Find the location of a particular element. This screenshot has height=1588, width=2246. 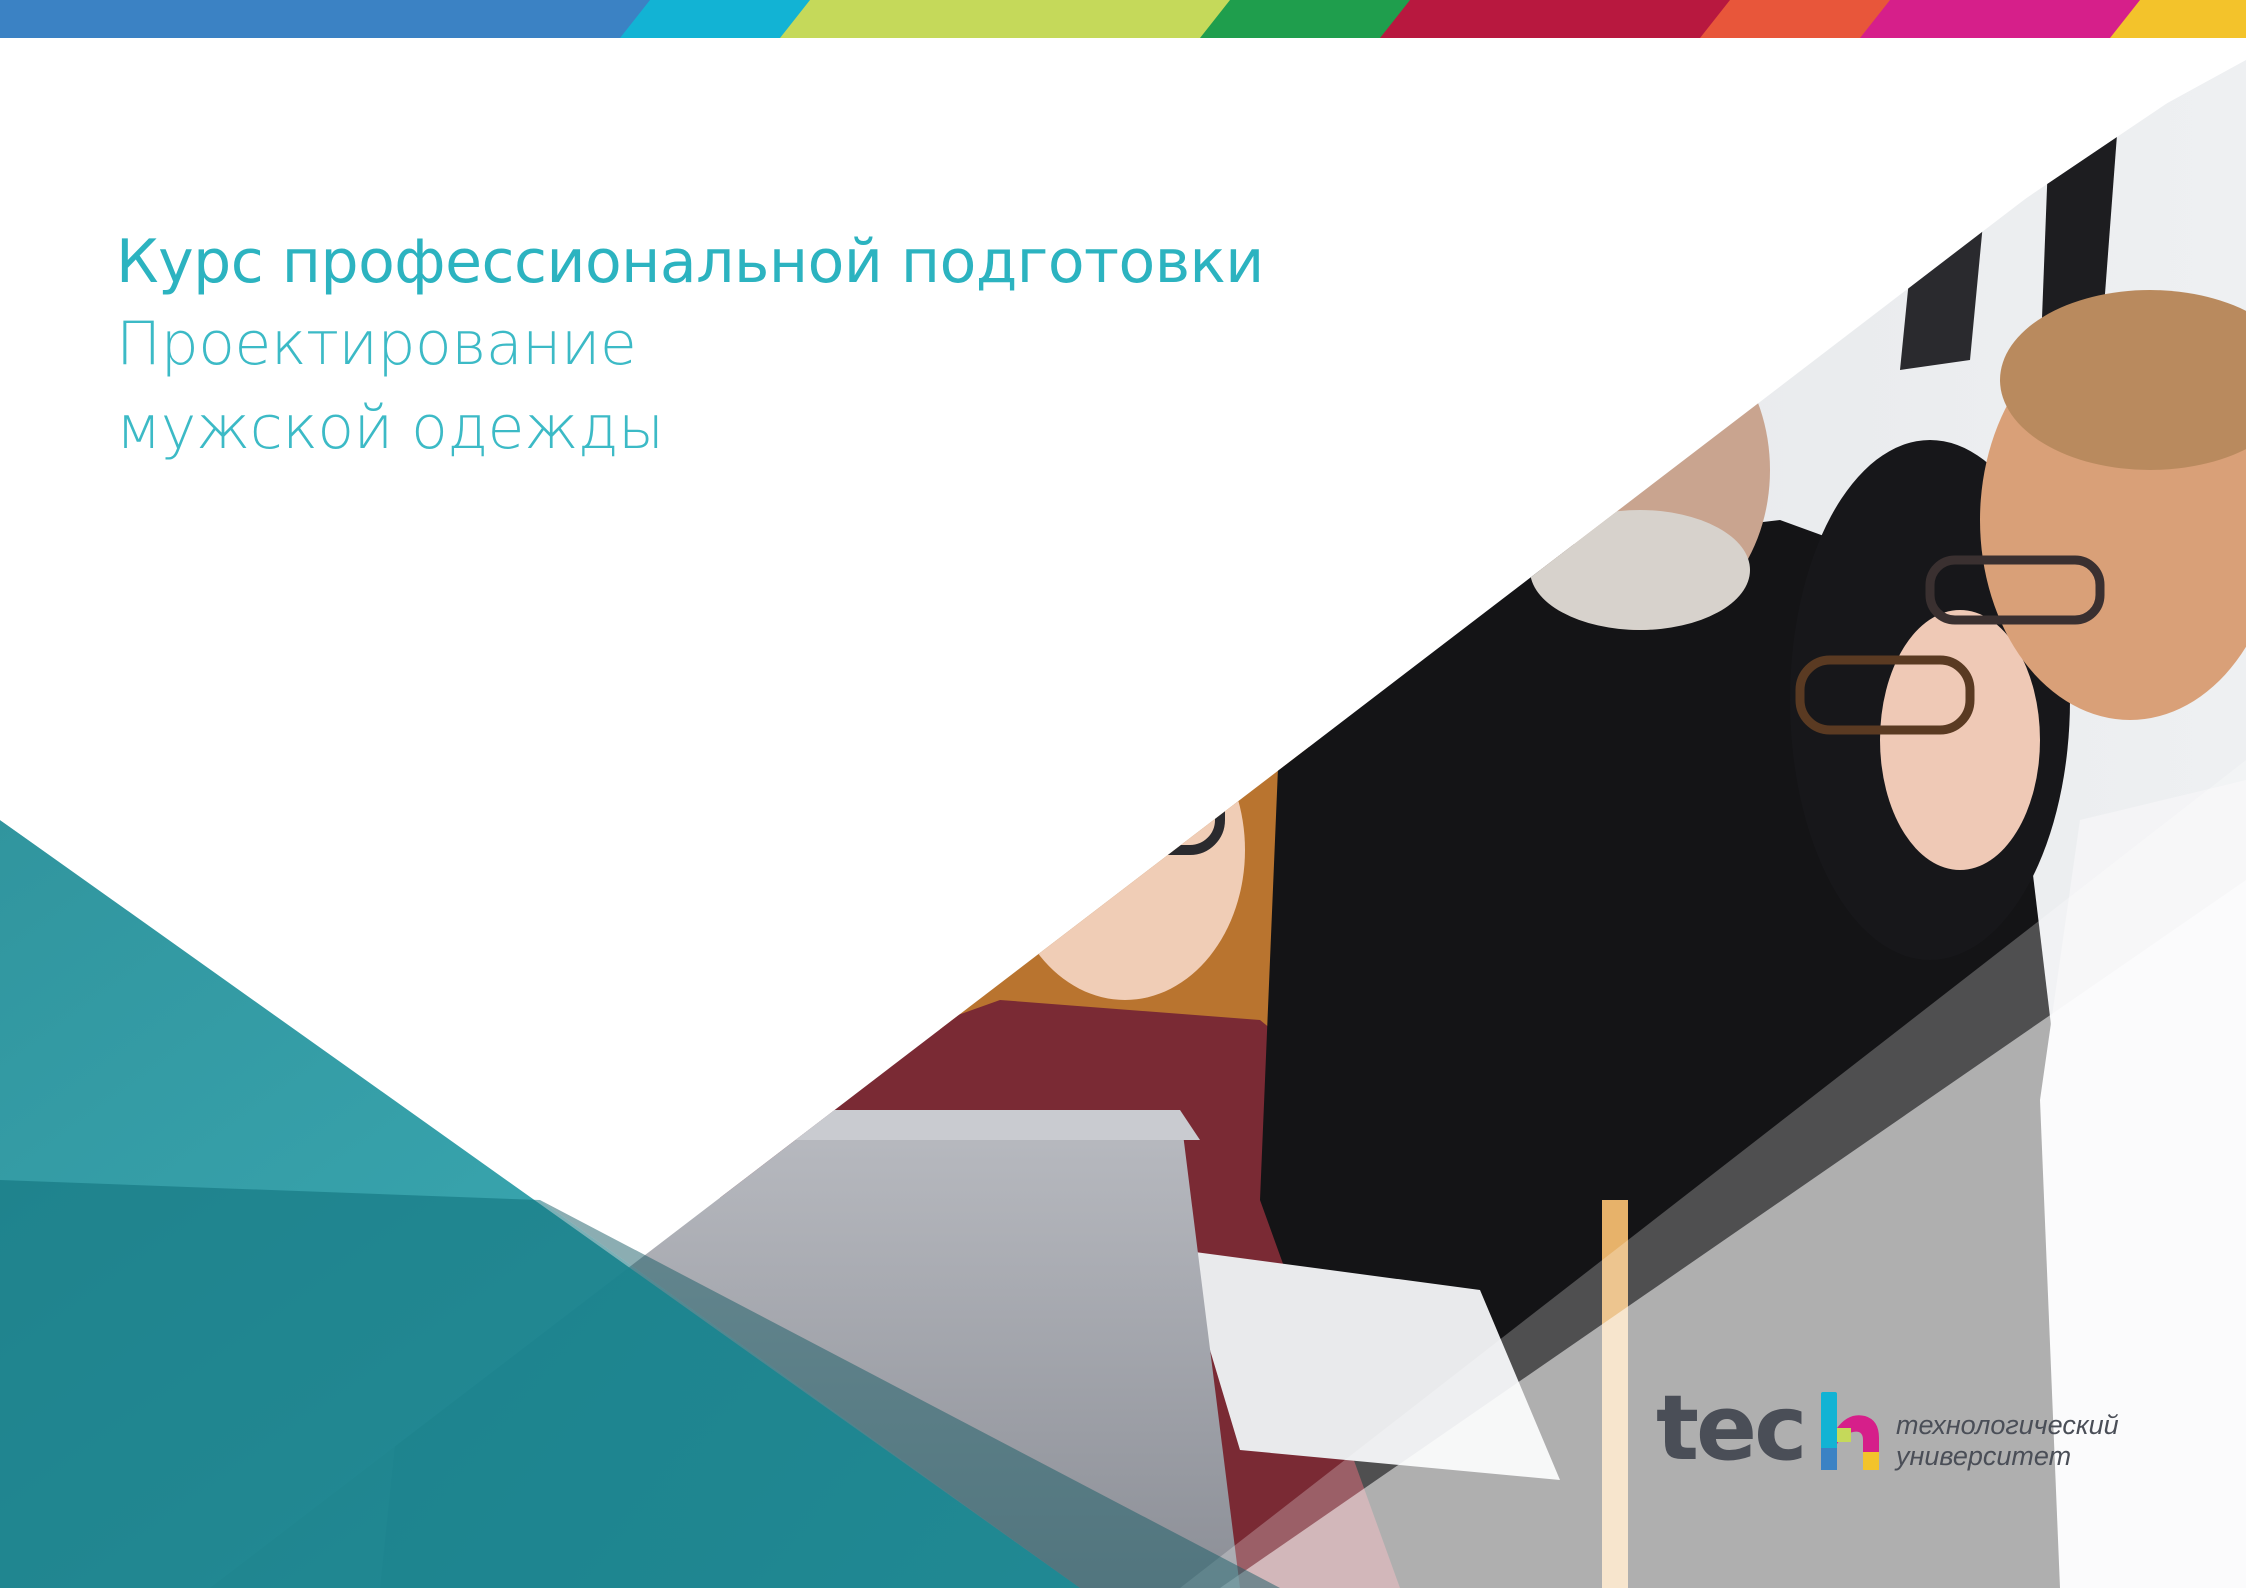

logo-wordmark: tec is located at coordinates (1731, 1428).